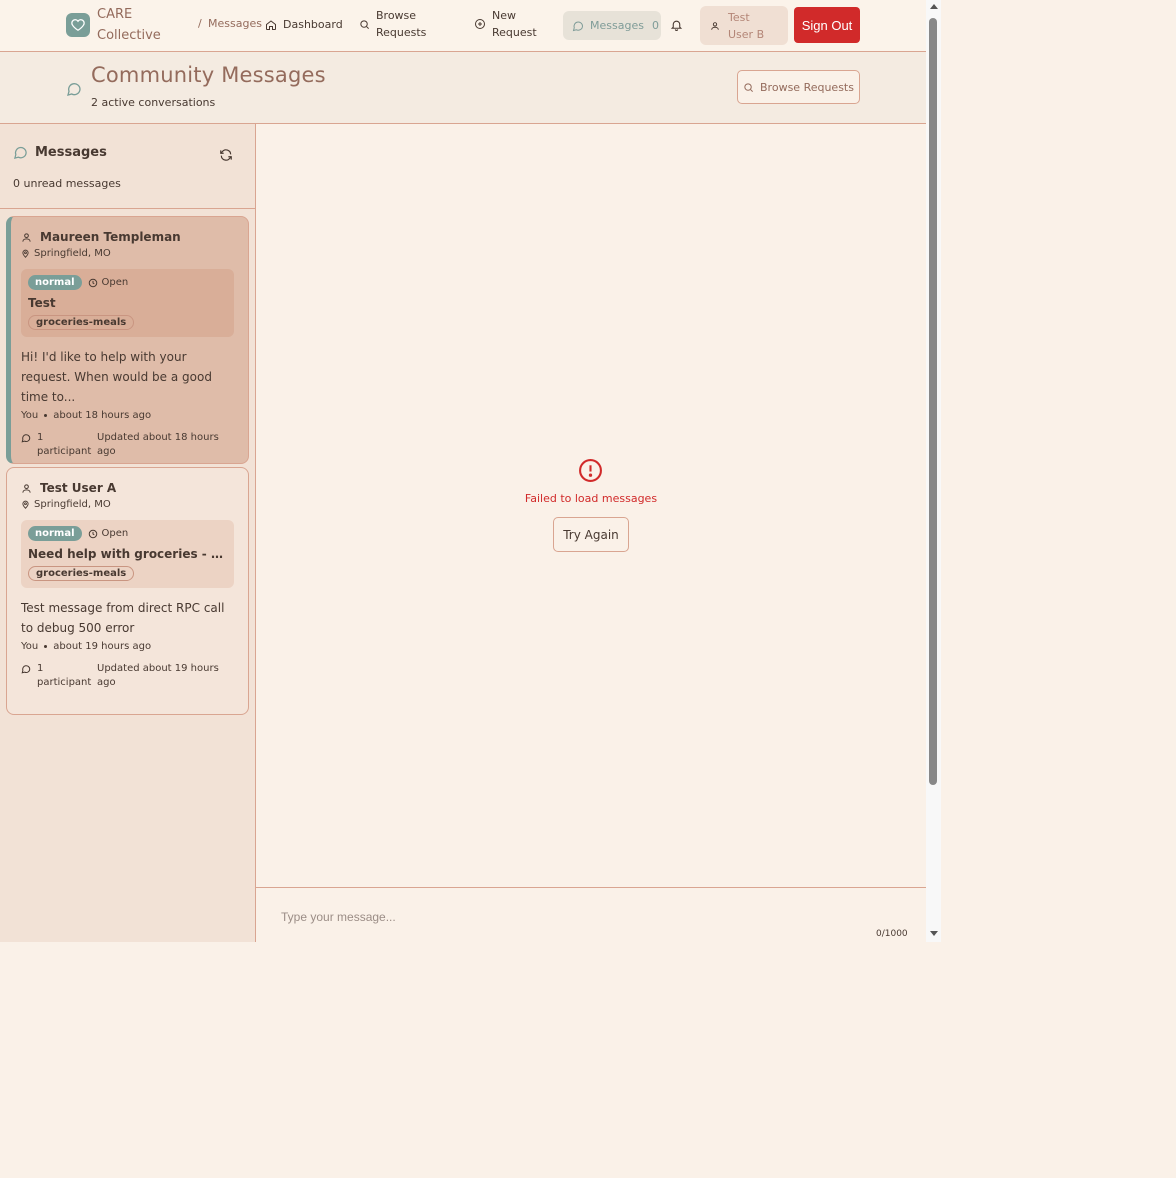 The width and height of the screenshot is (1176, 1178). What do you see at coordinates (561, 917) in the screenshot?
I see `message-input` at bounding box center [561, 917].